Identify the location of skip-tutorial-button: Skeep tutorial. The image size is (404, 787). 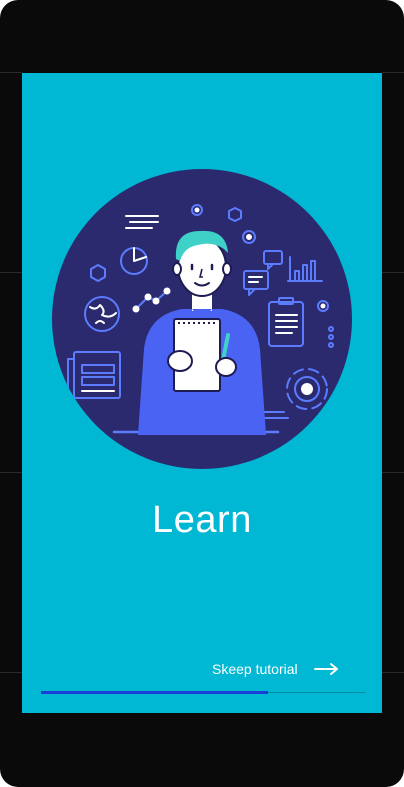
(276, 669).